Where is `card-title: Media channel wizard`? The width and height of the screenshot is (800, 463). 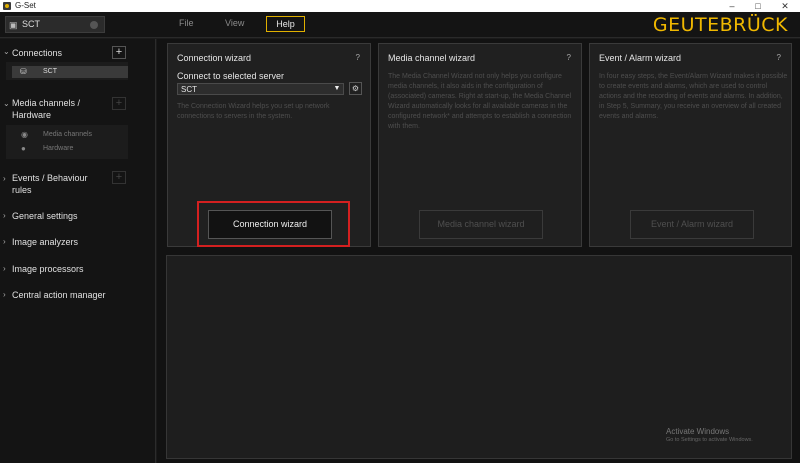 card-title: Media channel wizard is located at coordinates (432, 58).